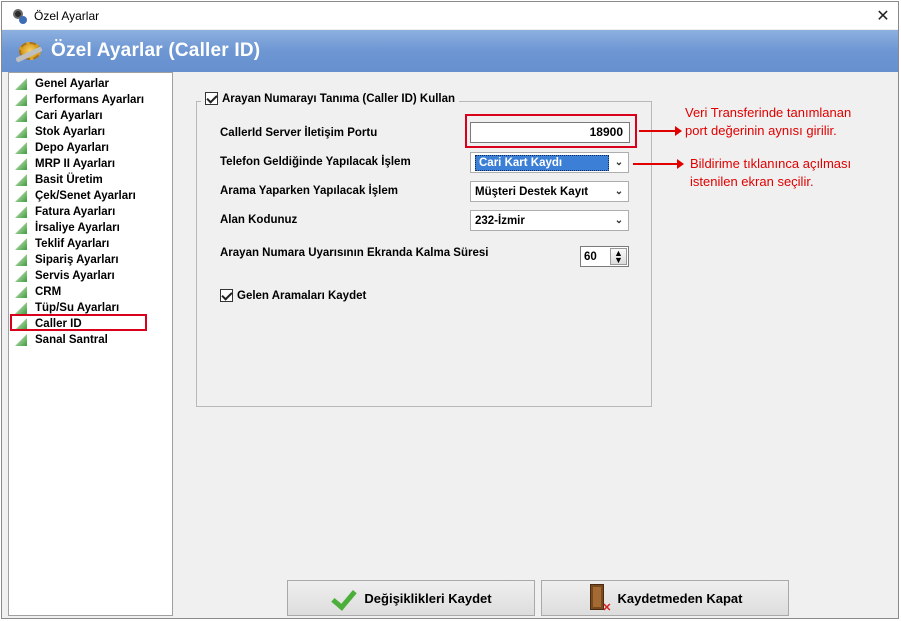 The height and width of the screenshot is (621, 901). Describe the element at coordinates (680, 598) in the screenshot. I see `close-without-saving-label: Kaydetmeden Kapat` at that location.